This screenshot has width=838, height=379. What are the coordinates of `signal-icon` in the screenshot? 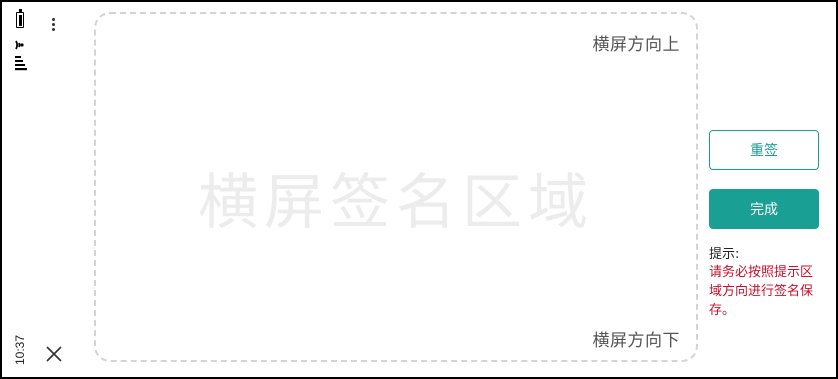 It's located at (21, 63).